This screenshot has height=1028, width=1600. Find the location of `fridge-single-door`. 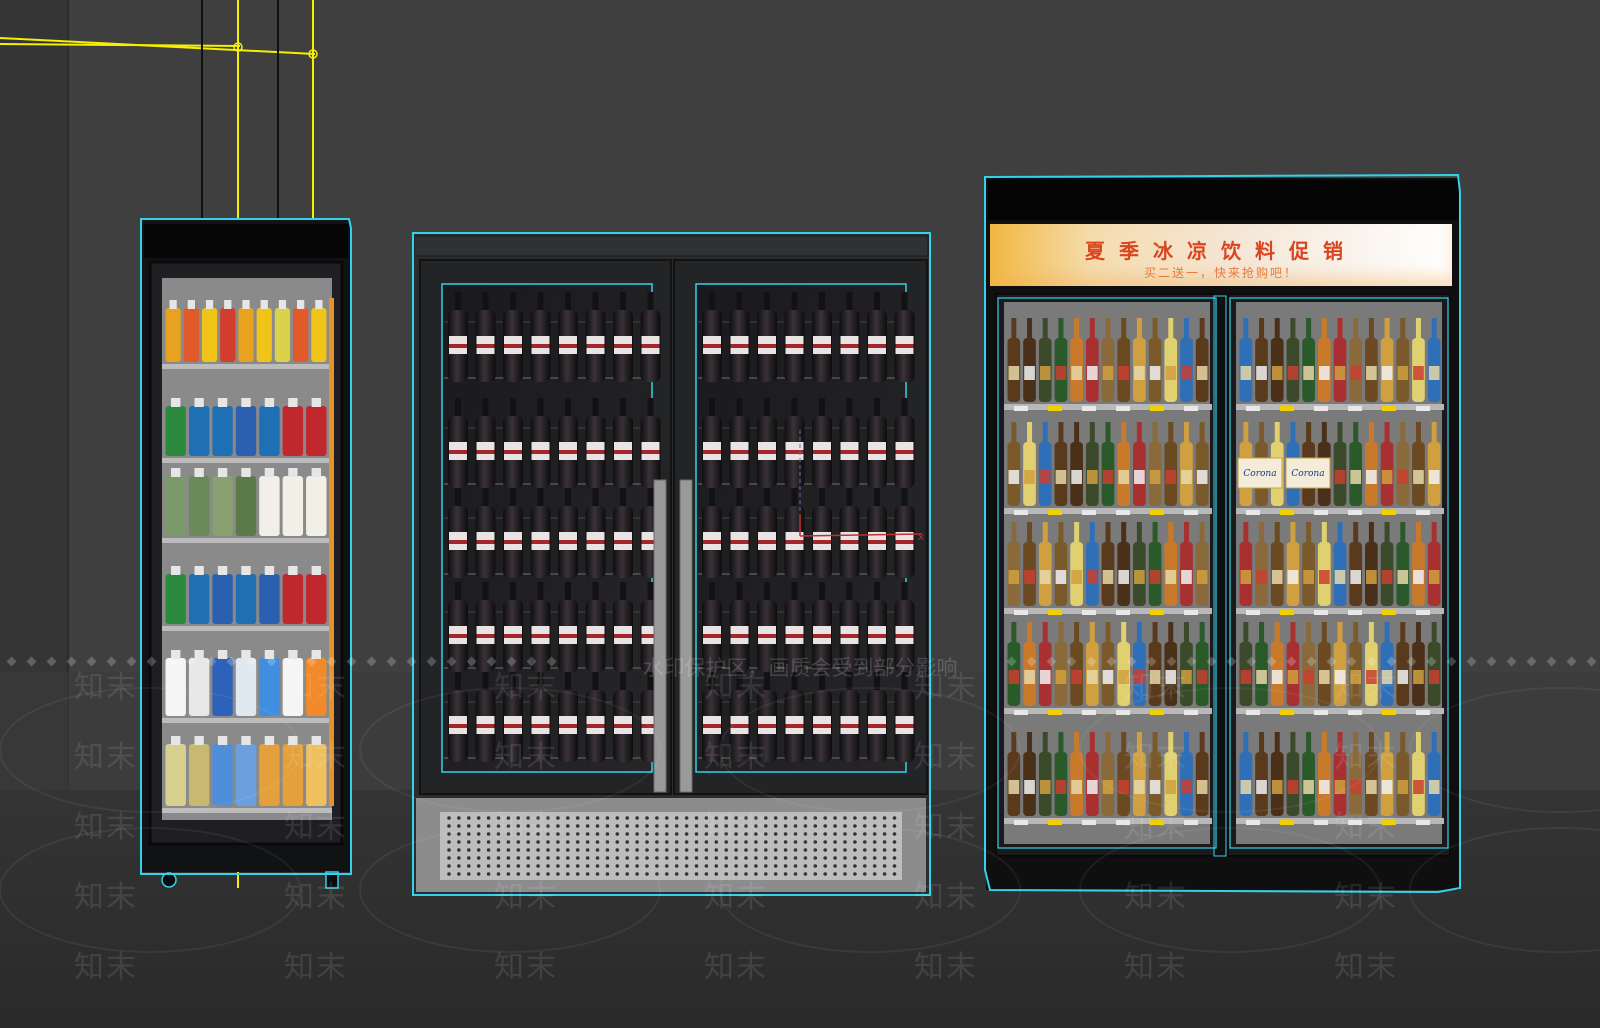

fridge-single-door is located at coordinates (246, 553).